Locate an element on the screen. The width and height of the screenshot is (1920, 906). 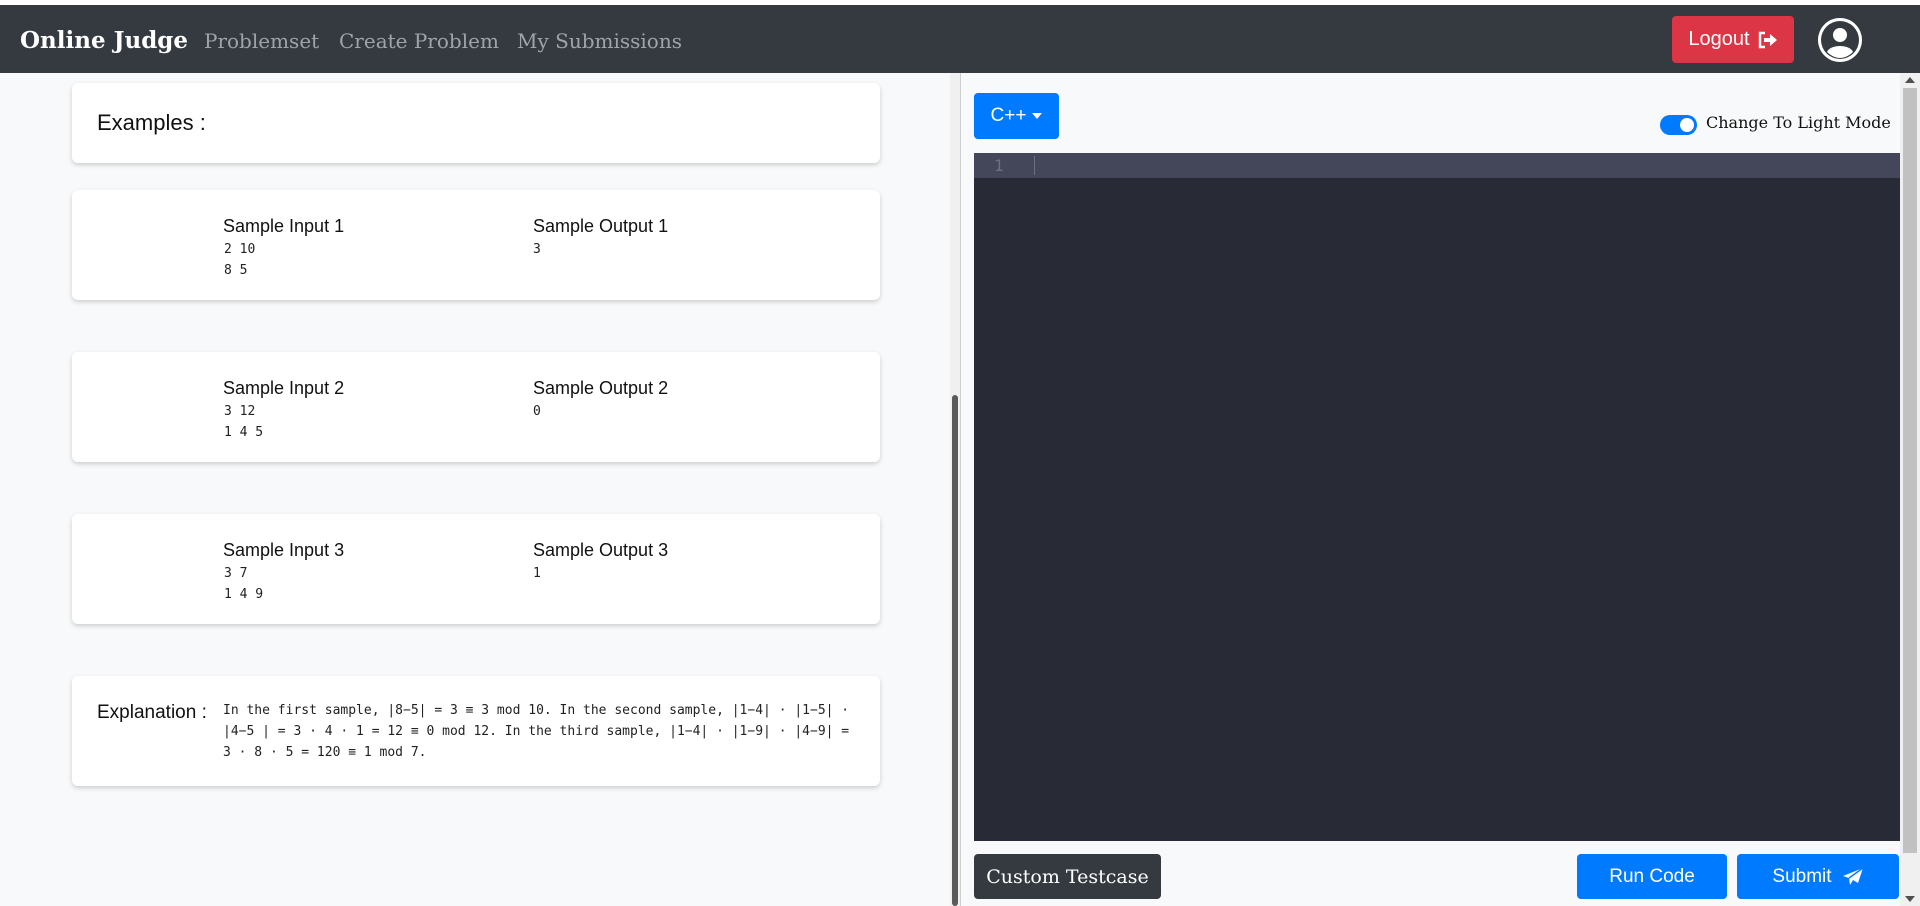
scroll-down-arrow-icon is located at coordinates (1910, 899).